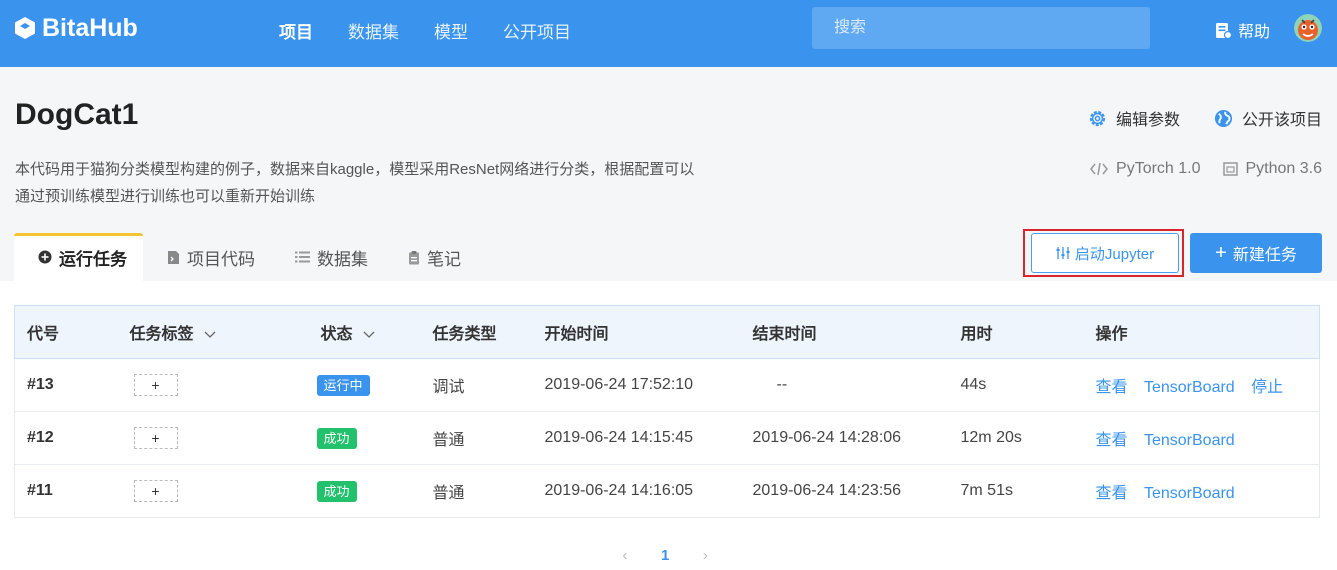  I want to click on nav-item-models: 模型, so click(451, 30).